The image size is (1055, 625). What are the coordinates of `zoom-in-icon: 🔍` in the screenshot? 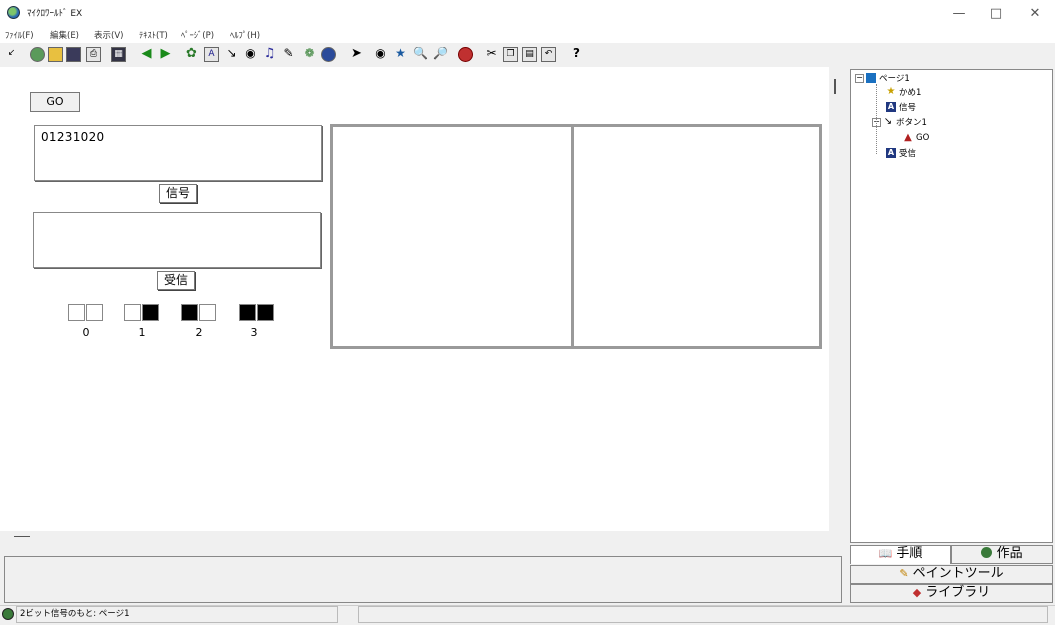 It's located at (420, 54).